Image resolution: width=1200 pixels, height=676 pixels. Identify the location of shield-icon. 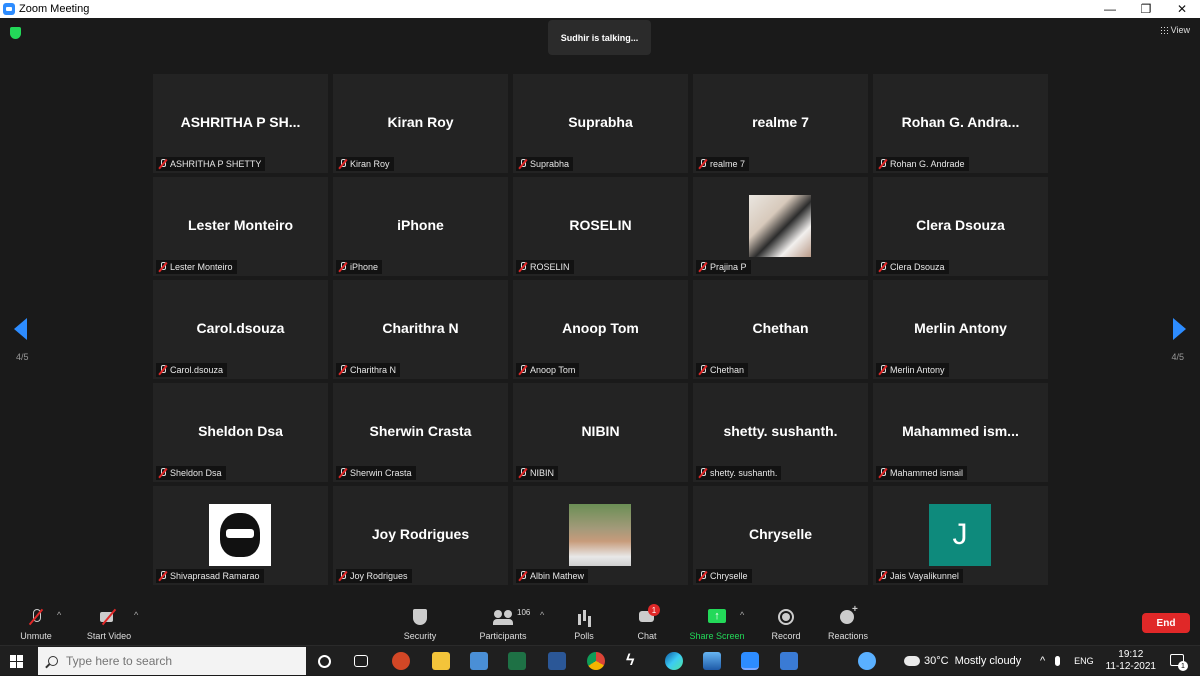
(15, 33).